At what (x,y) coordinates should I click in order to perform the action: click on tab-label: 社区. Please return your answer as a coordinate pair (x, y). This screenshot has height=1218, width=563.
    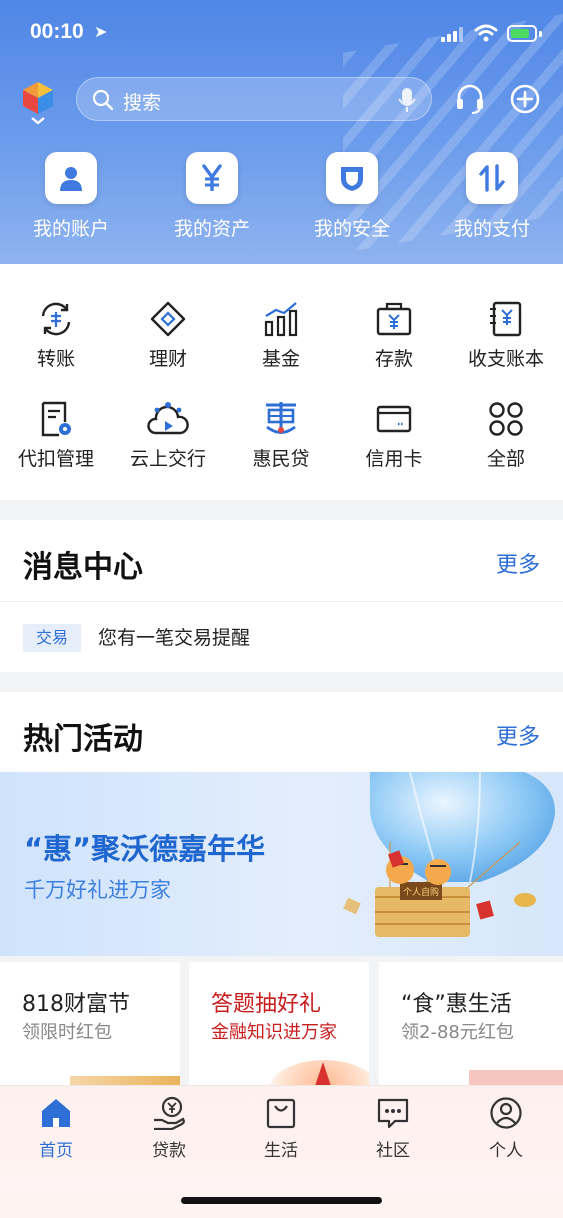
    Looking at the image, I should click on (393, 1151).